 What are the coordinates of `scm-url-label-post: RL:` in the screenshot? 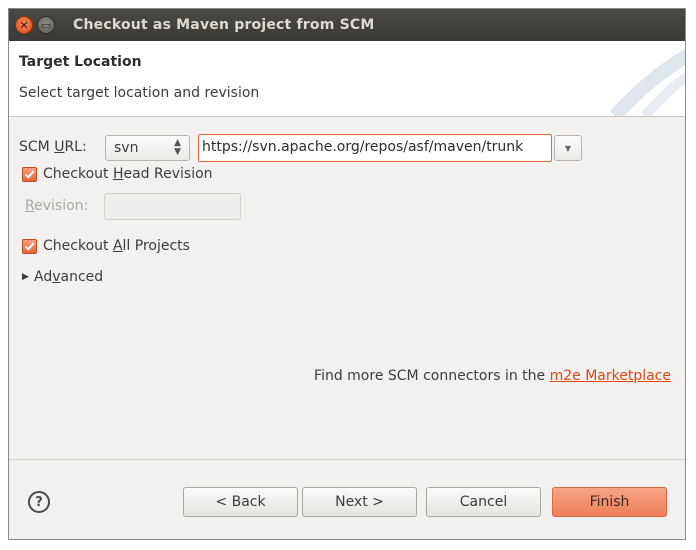 It's located at (75, 147).